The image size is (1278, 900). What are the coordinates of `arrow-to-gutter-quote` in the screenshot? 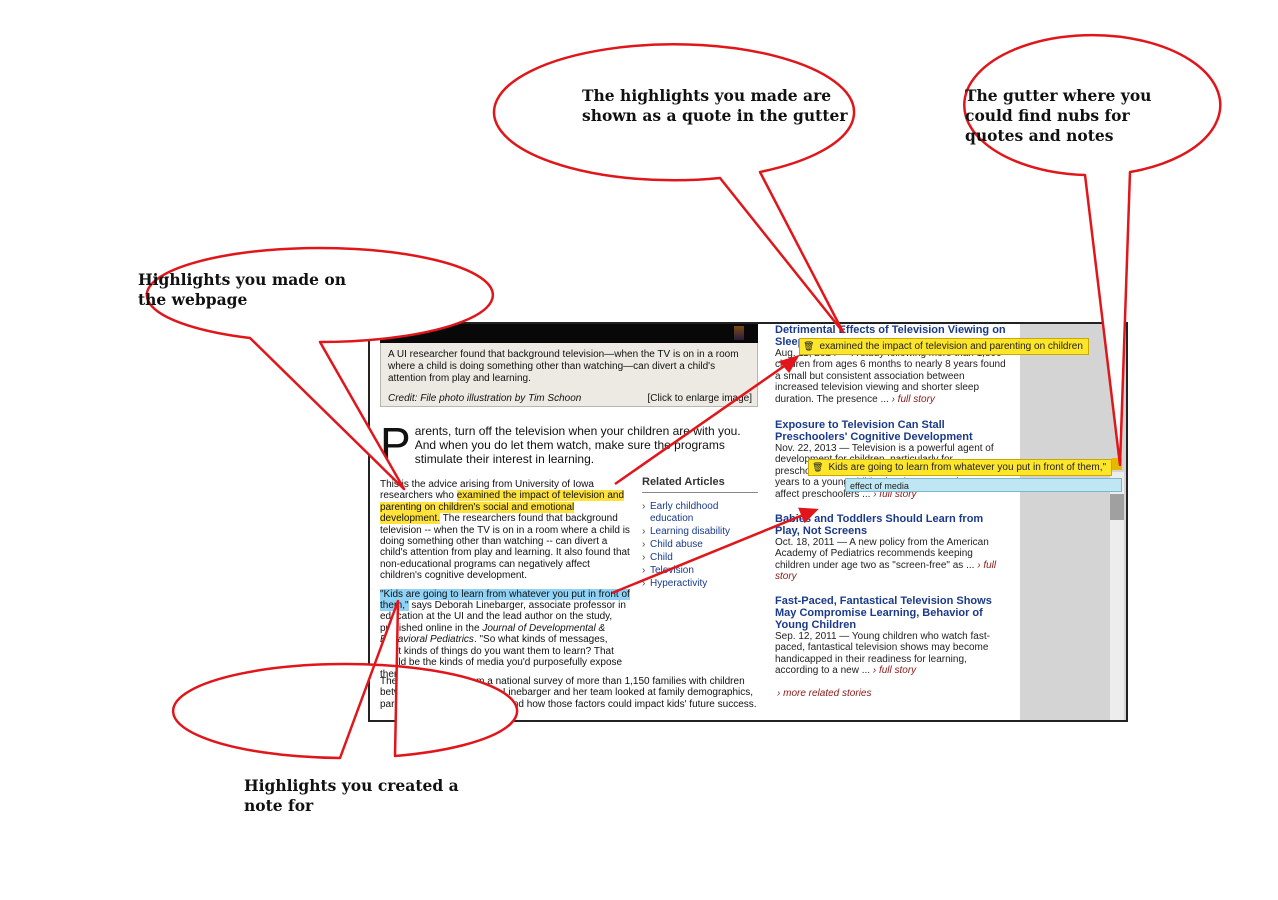 It's located at (702, 423).